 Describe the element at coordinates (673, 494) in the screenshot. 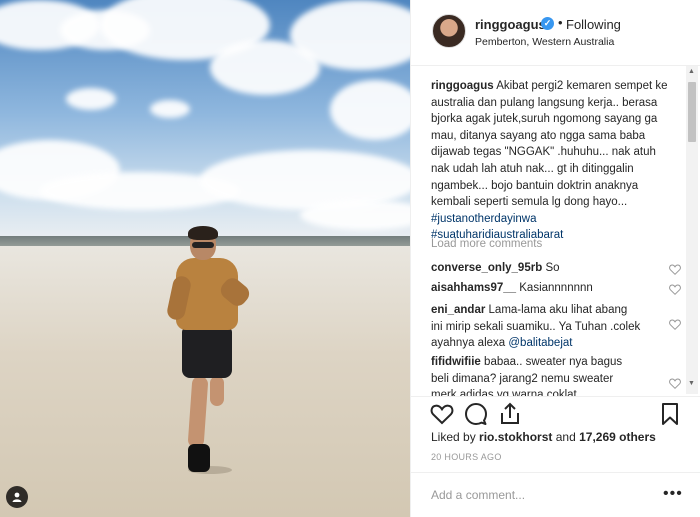

I see `more-options-icon: •••` at that location.